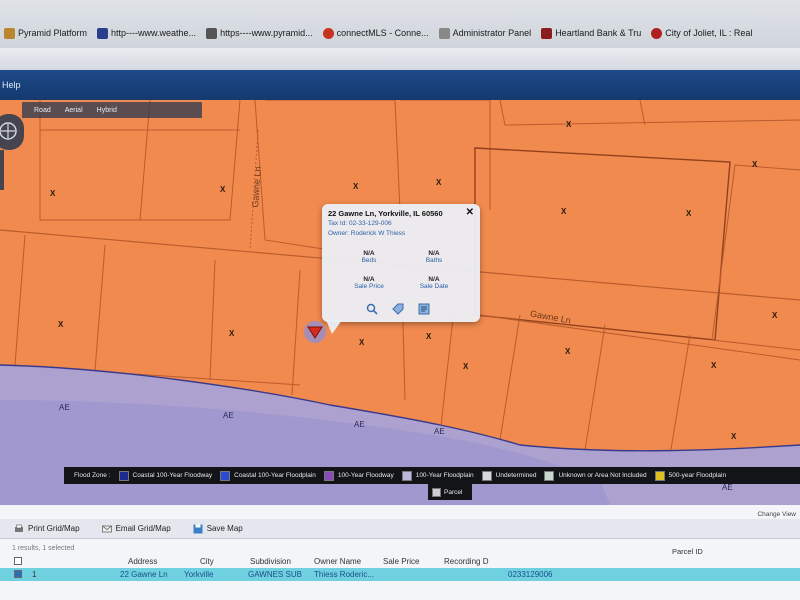  What do you see at coordinates (437, 475) in the screenshot?
I see `legend-item: 100-Year Floodplain` at bounding box center [437, 475].